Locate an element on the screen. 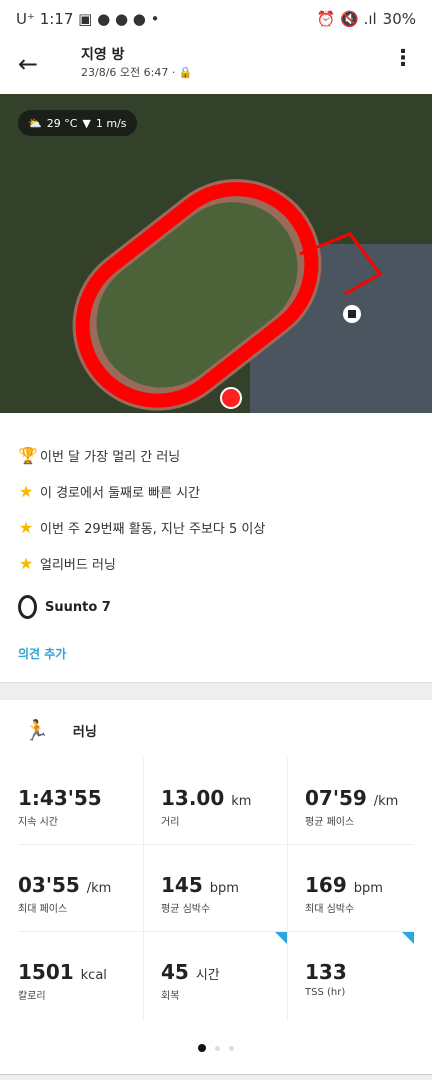 The image size is (432, 1080). stat-value: 1:43'55 is located at coordinates (60, 798).